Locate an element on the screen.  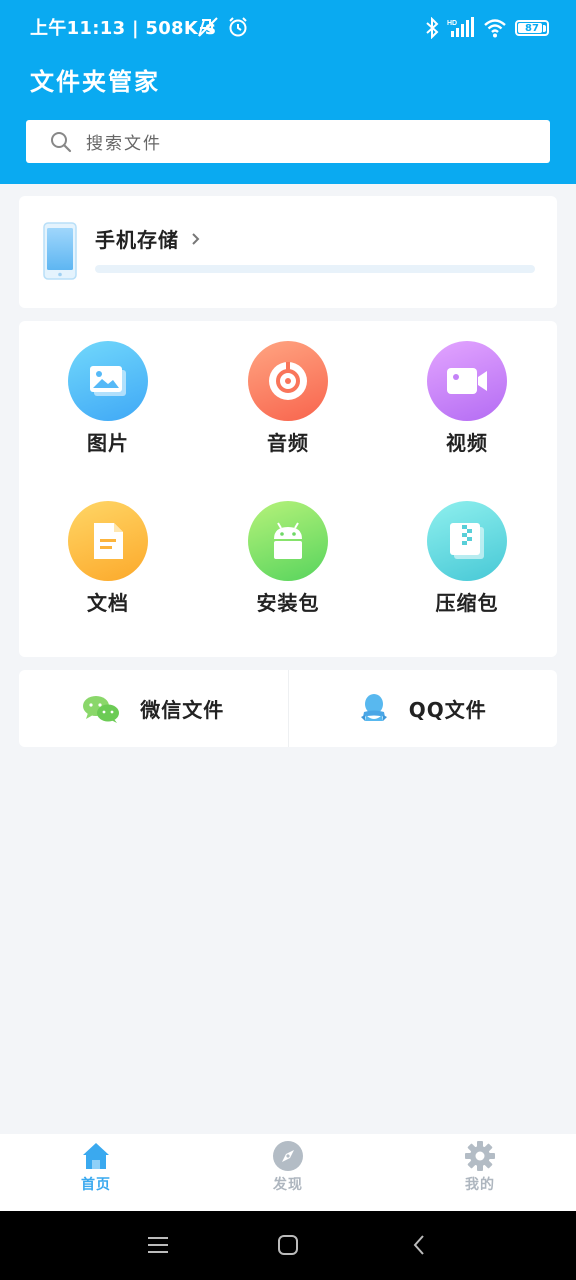
nav-mine-label: 我的 is located at coordinates (480, 1185).